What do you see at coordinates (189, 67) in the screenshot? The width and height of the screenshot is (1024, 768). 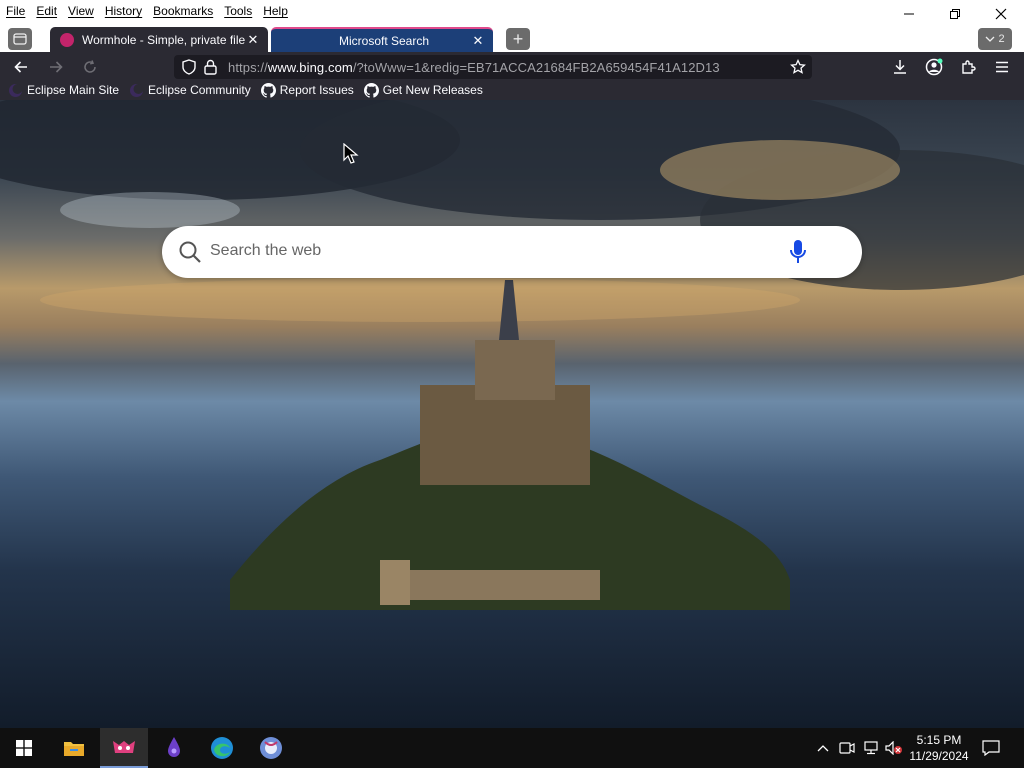 I see `tracking-shield-icon` at bounding box center [189, 67].